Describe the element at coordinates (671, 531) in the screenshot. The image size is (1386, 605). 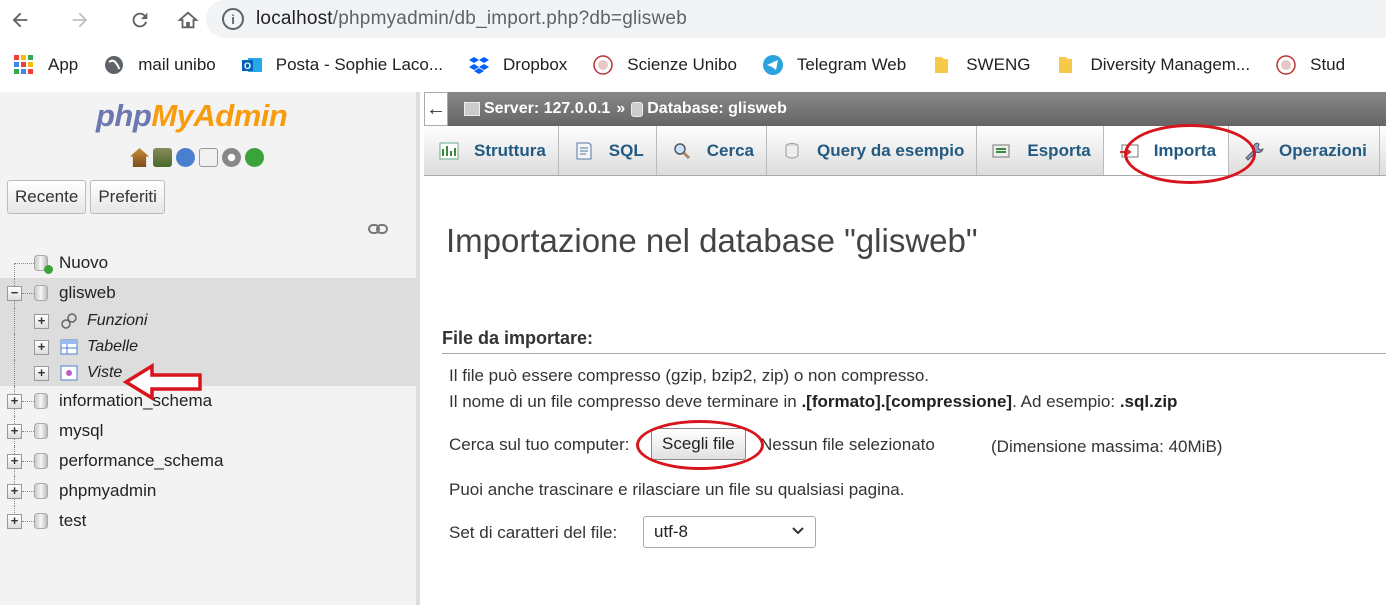
I see `charset-value: utf-8` at that location.